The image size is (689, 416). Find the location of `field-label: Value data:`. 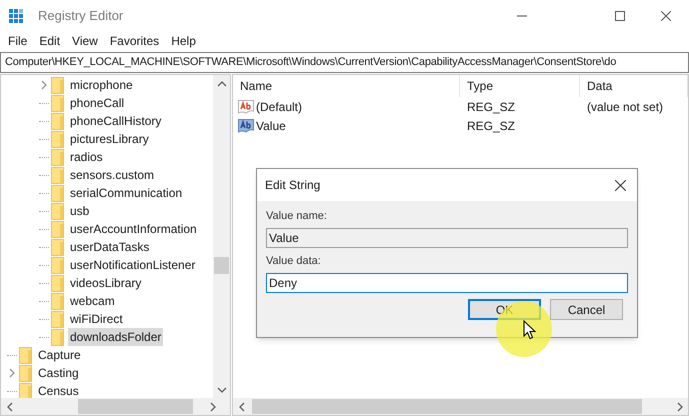

field-label: Value data: is located at coordinates (294, 261).